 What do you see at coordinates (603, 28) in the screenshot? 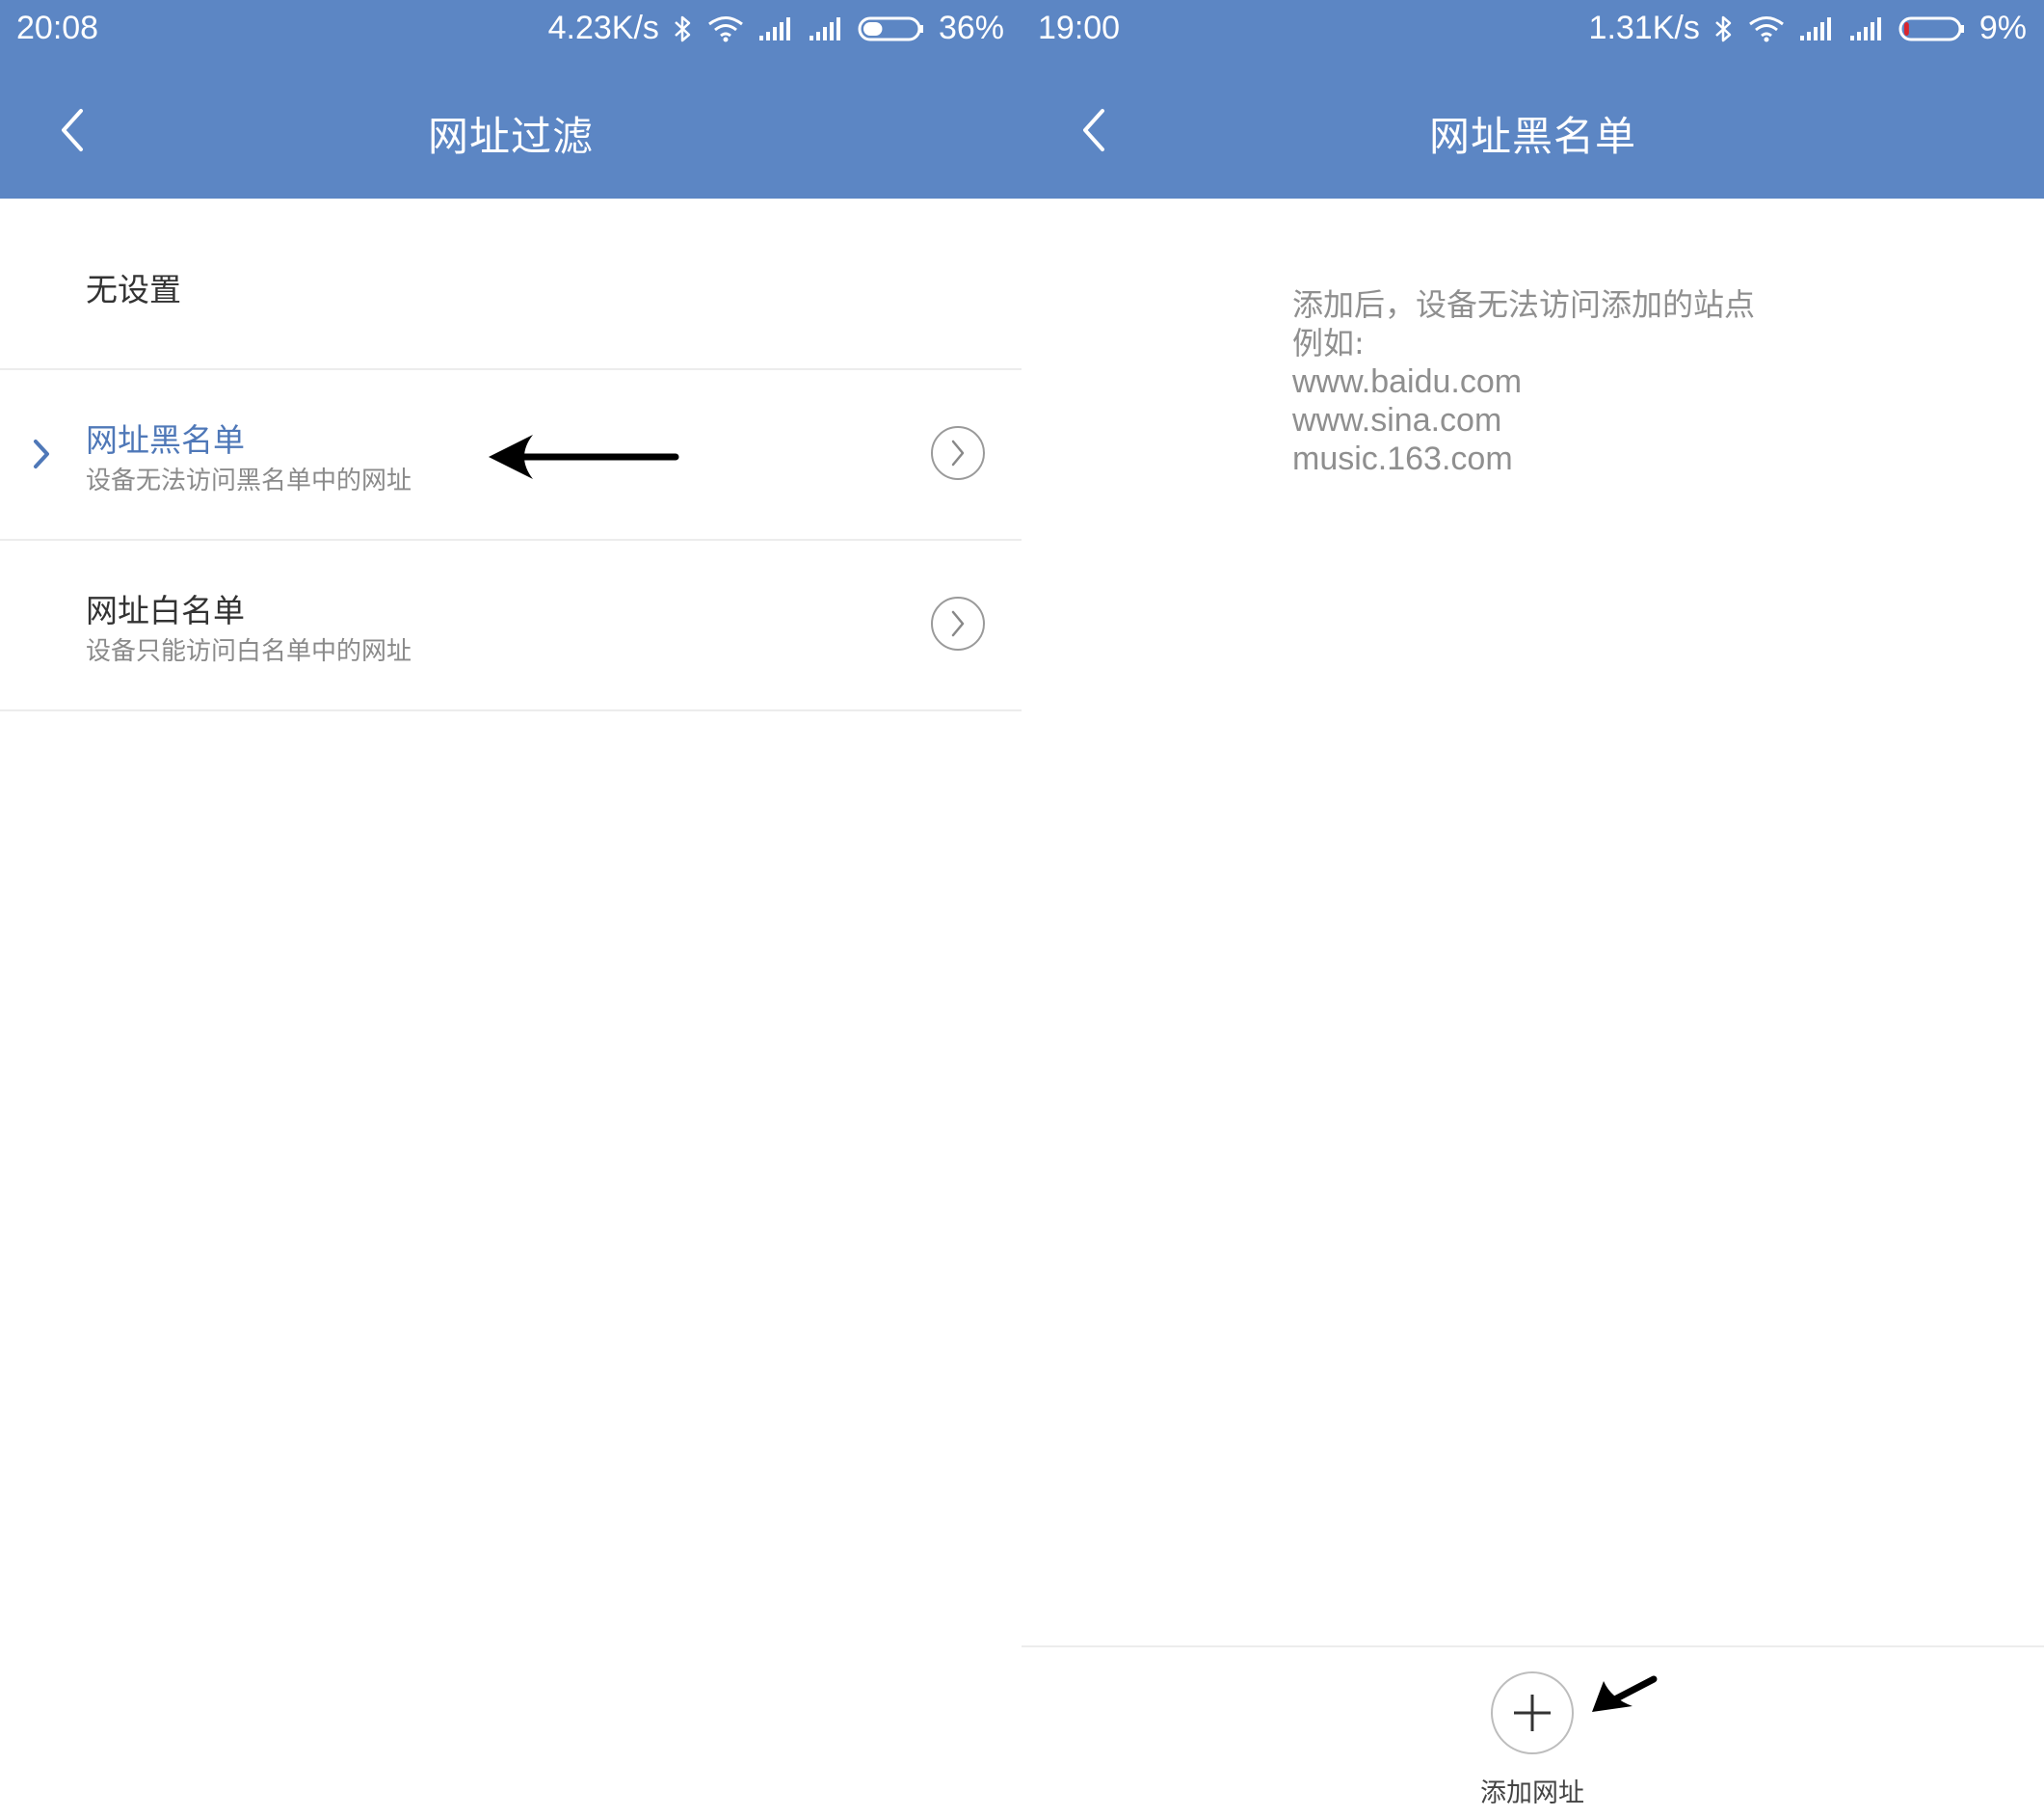
I see `network-speed: 4.23K/s` at bounding box center [603, 28].